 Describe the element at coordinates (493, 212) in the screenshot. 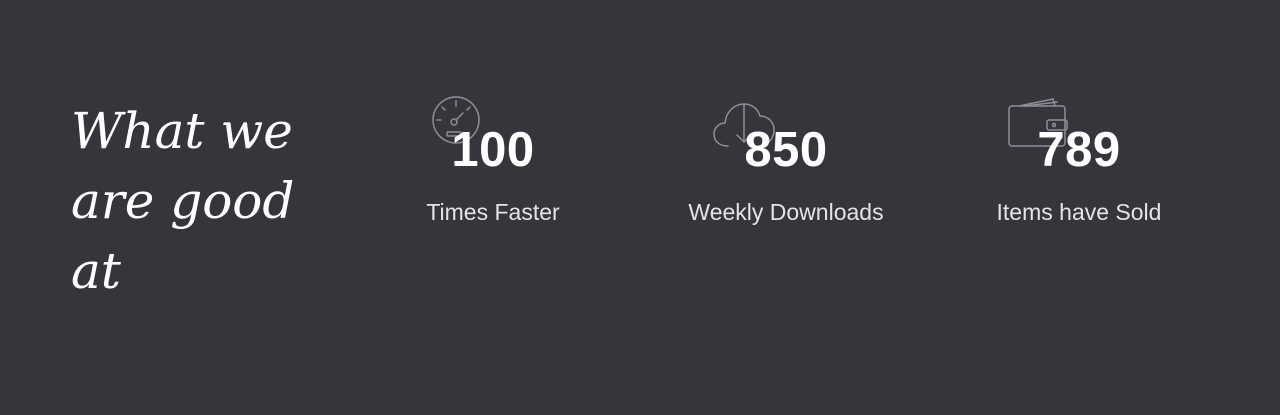

I see `stat-label: Times Faster` at that location.